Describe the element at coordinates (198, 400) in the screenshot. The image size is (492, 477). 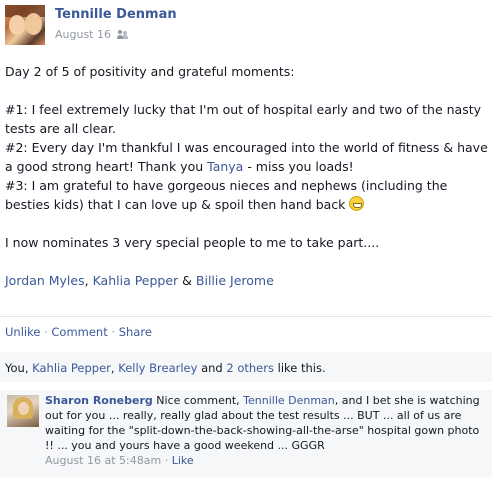
I see `comment-text-start: Nice comment,` at that location.